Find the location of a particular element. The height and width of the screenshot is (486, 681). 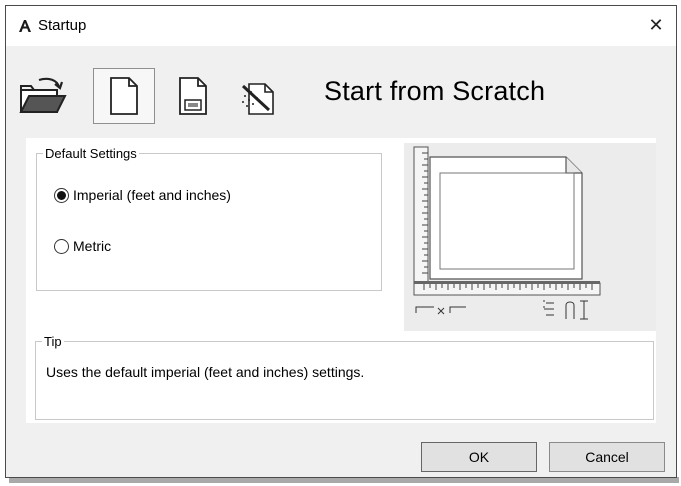

open-folder-icon is located at coordinates (43, 95).